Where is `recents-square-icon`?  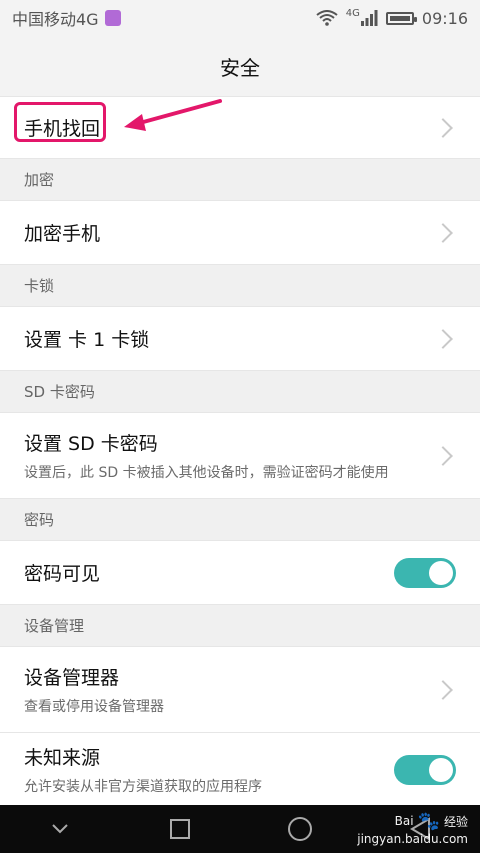
recents-square-icon is located at coordinates (180, 829).